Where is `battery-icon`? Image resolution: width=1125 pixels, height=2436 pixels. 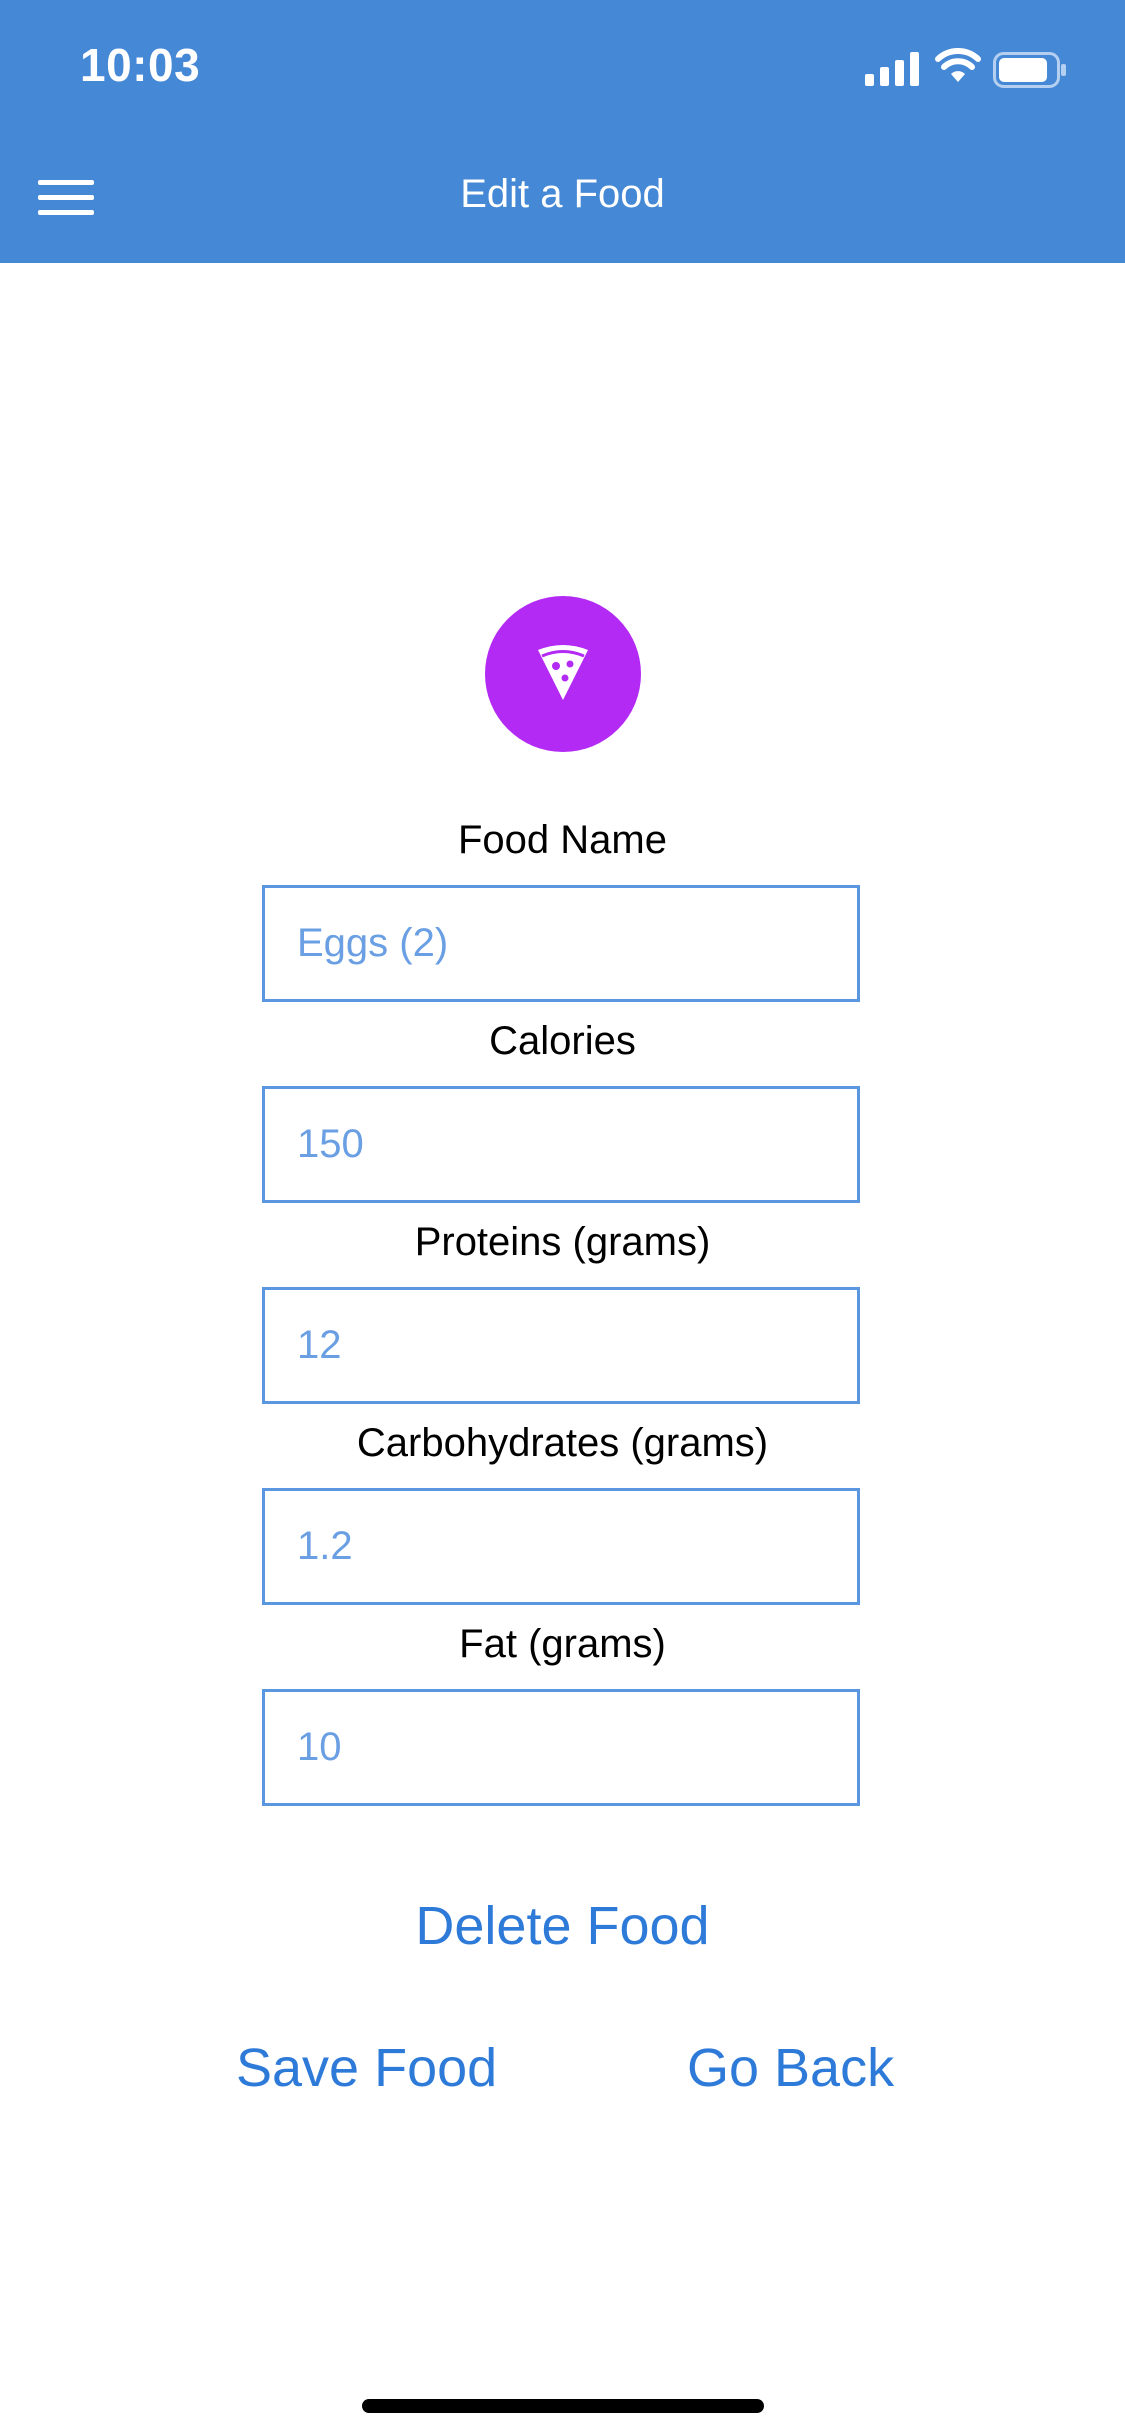 battery-icon is located at coordinates (1029, 70).